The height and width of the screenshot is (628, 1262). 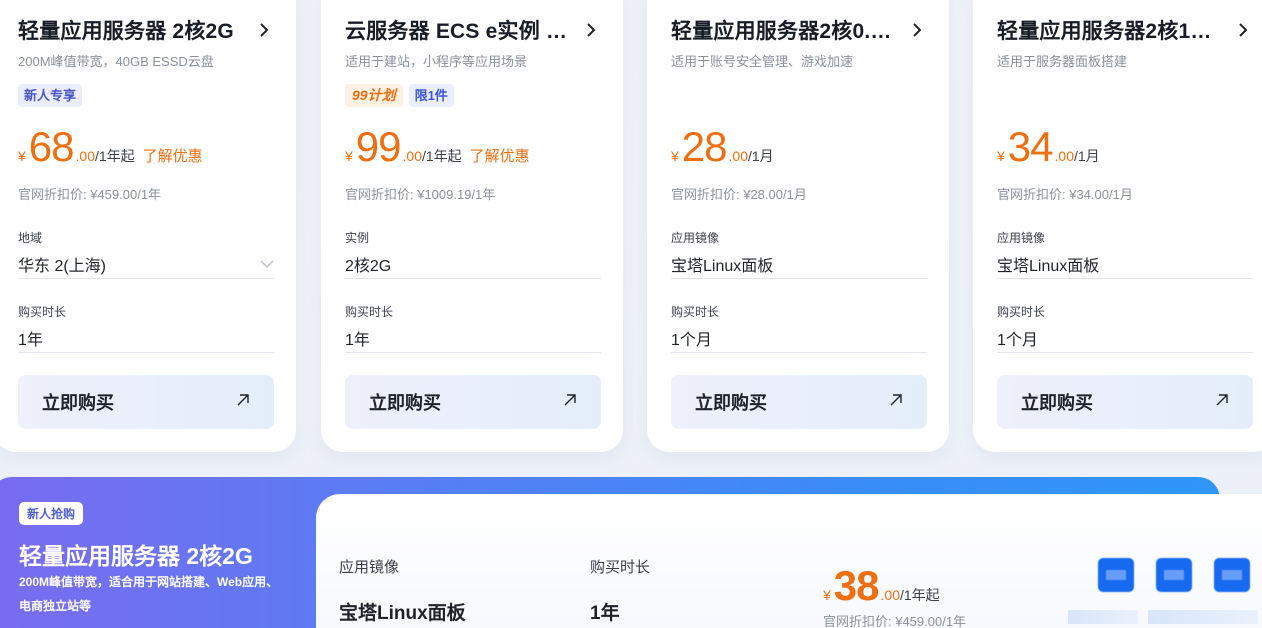 What do you see at coordinates (473, 264) in the screenshot?
I see `instance-field: 2核2G` at bounding box center [473, 264].